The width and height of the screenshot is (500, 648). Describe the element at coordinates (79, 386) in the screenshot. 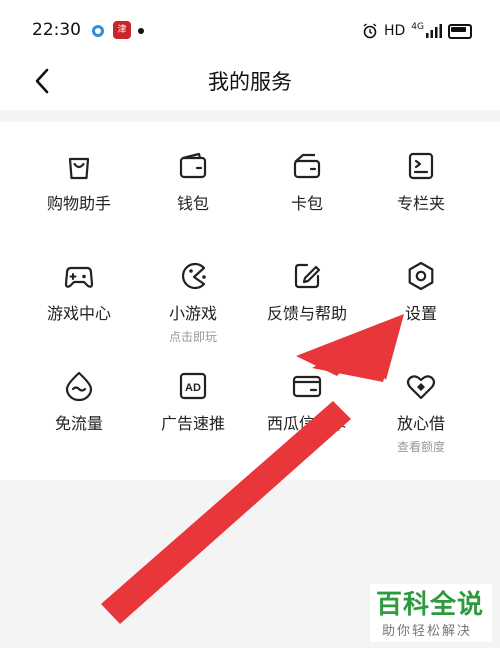

I see `free-data-drop-icon` at that location.